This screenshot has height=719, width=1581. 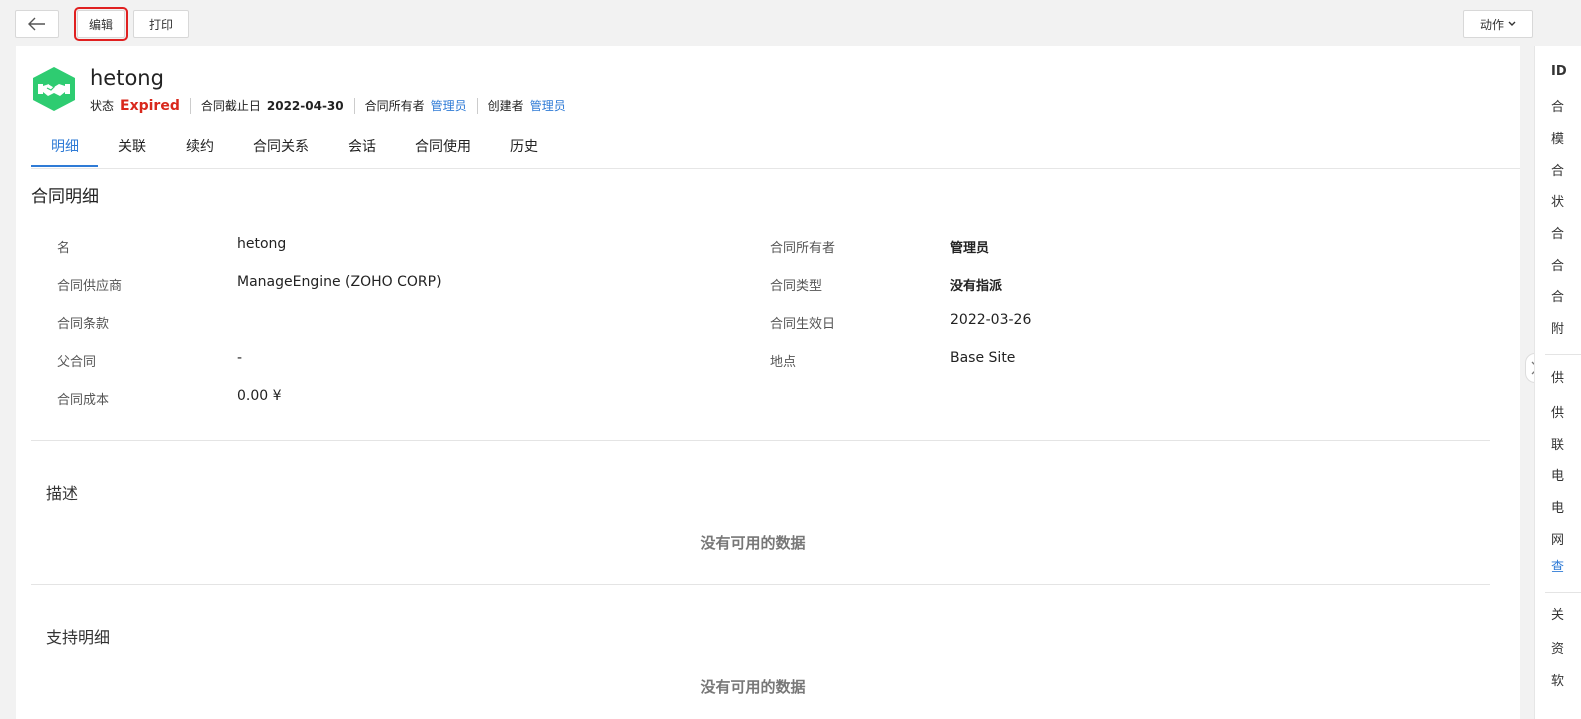 What do you see at coordinates (64, 166) in the screenshot?
I see `active-tab-indicator` at bounding box center [64, 166].